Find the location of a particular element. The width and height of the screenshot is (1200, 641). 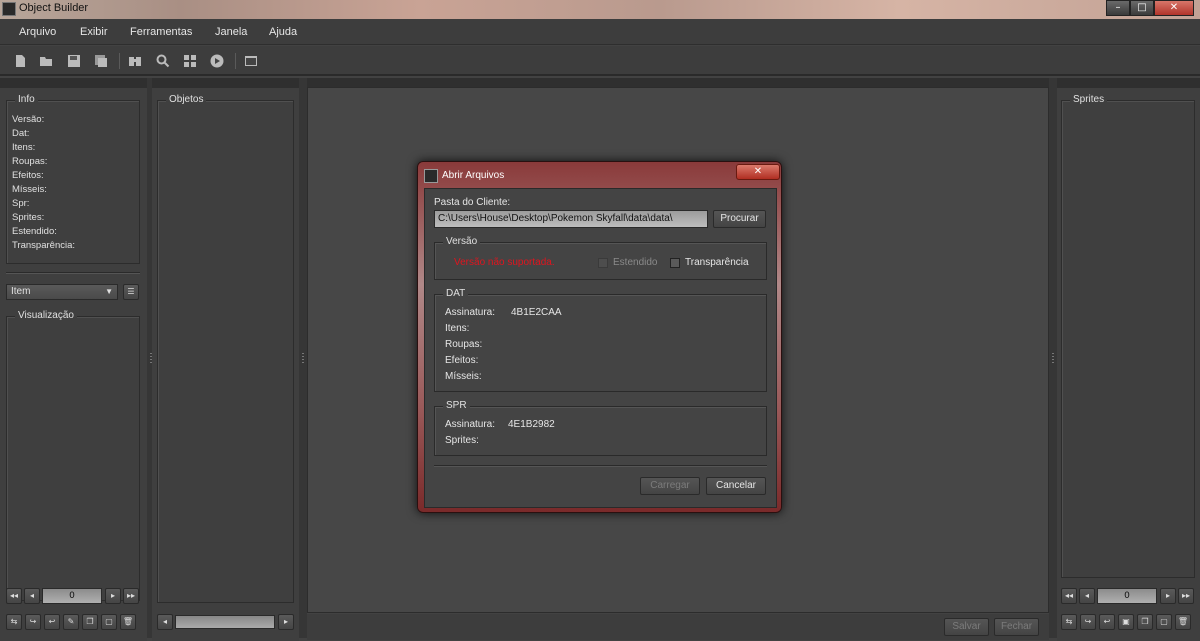

sprites-replace-icon: ⇆ is located at coordinates (1069, 622).